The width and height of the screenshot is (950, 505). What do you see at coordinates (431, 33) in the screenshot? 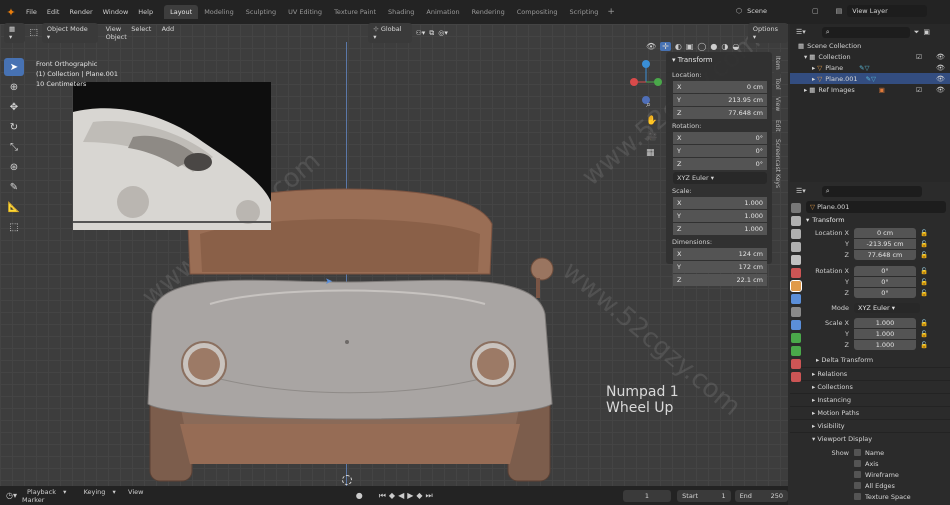
I see `snap-icon: ⧉` at bounding box center [431, 33].